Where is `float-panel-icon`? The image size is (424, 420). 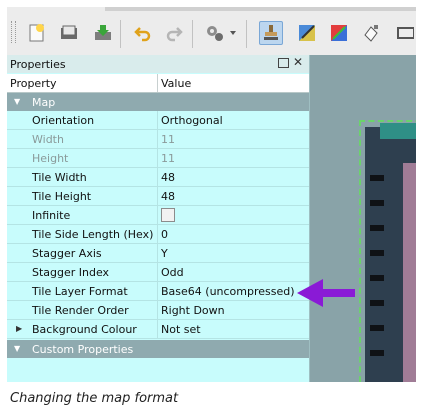 float-panel-icon is located at coordinates (283, 63).